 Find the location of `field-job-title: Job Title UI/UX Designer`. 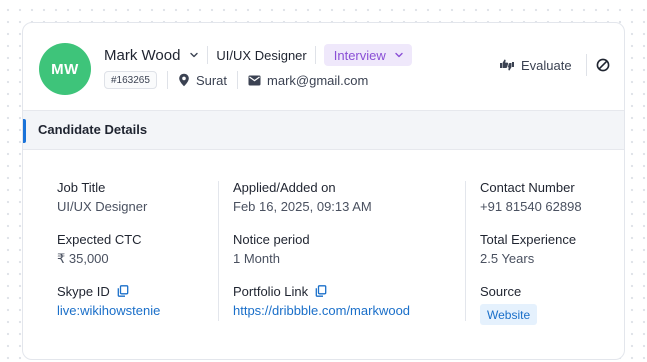

field-job-title: Job Title UI/UX Designer is located at coordinates (144, 204).